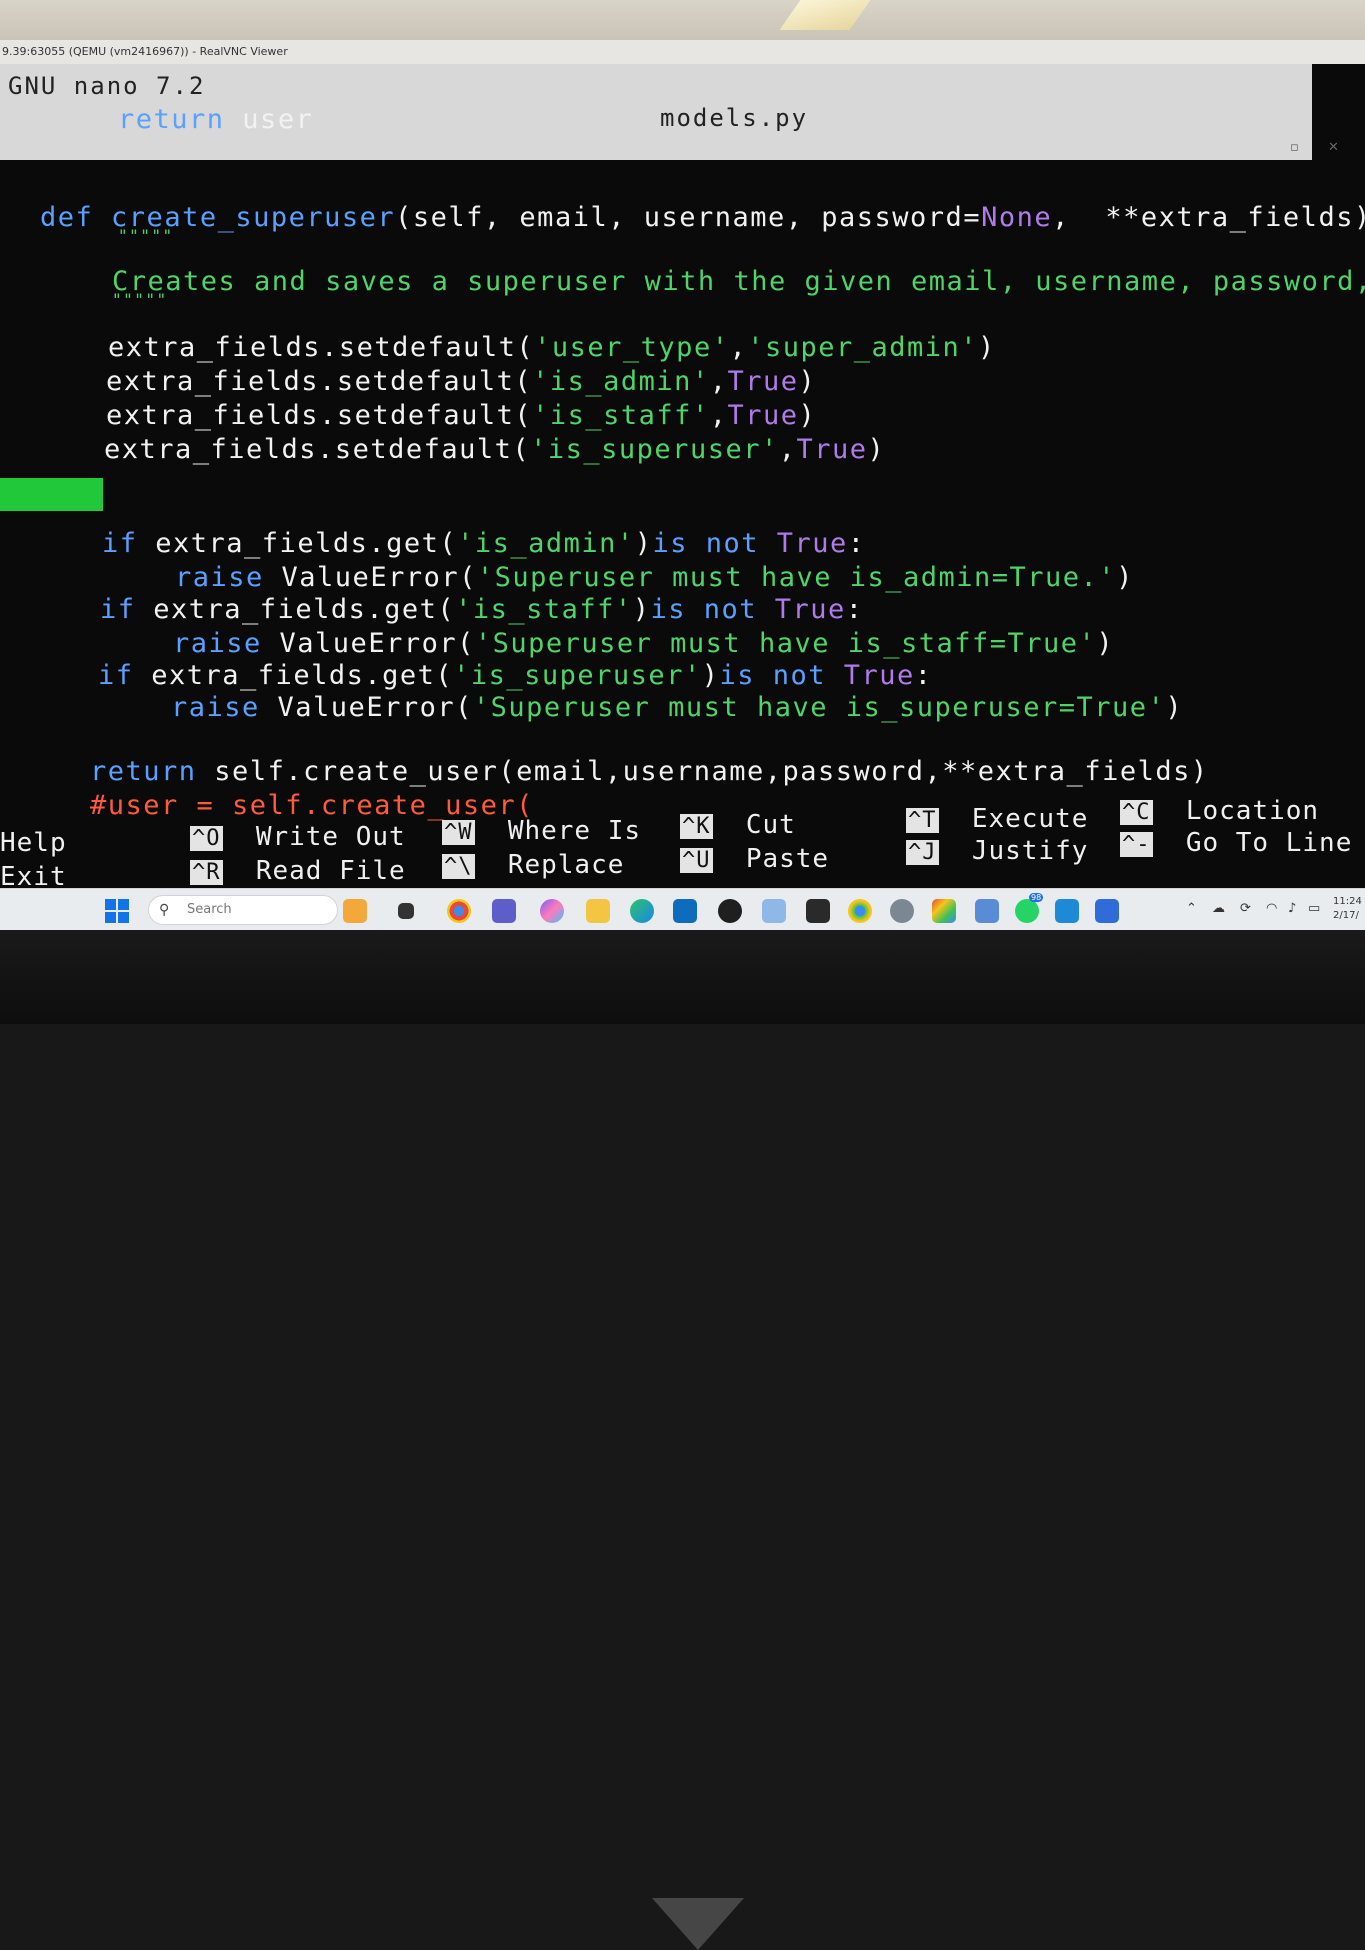  Describe the element at coordinates (1292, 908) in the screenshot. I see `volume-icon: ♪` at that location.